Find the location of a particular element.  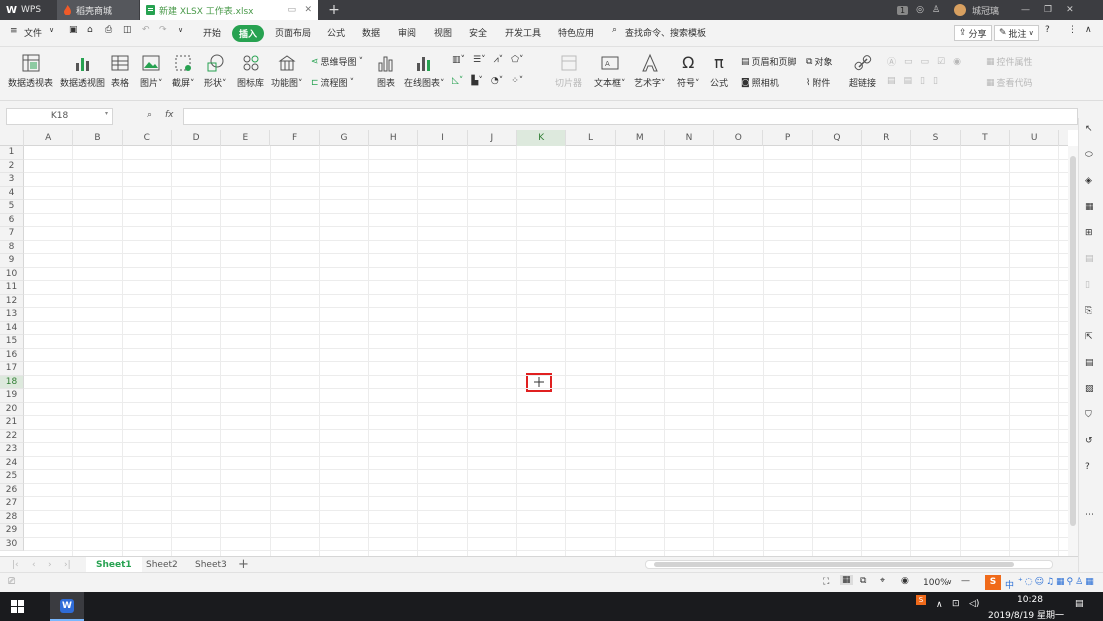

backup-icon: ▯ is located at coordinates (1091, 286).